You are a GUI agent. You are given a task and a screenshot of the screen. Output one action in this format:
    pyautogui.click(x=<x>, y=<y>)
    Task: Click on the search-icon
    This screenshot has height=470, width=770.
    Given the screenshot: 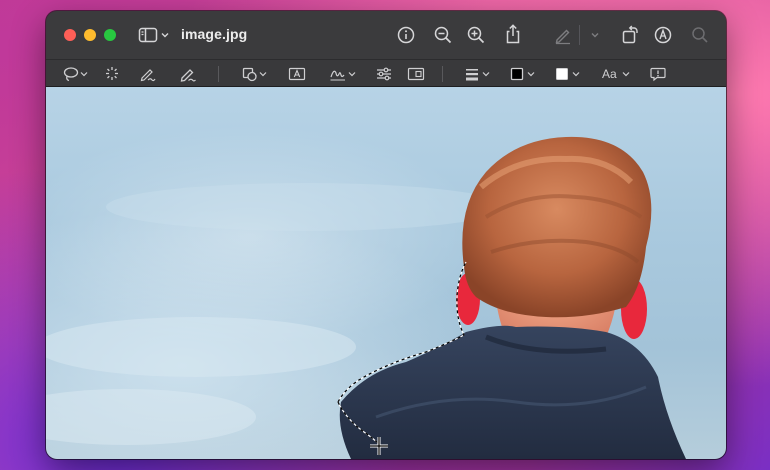 What is the action you would take?
    pyautogui.click(x=700, y=35)
    